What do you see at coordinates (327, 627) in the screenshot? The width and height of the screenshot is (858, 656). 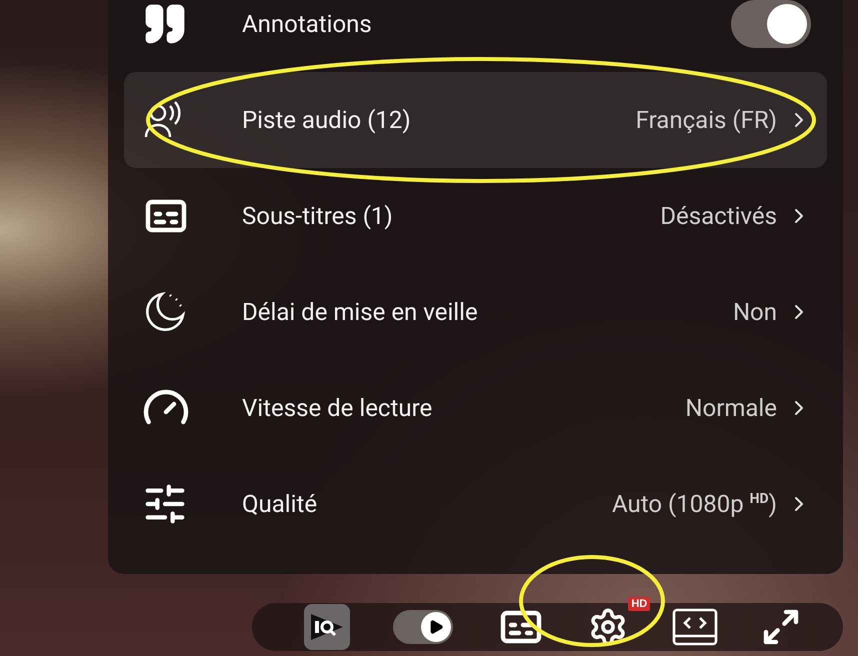 I see `iq-logo-button` at bounding box center [327, 627].